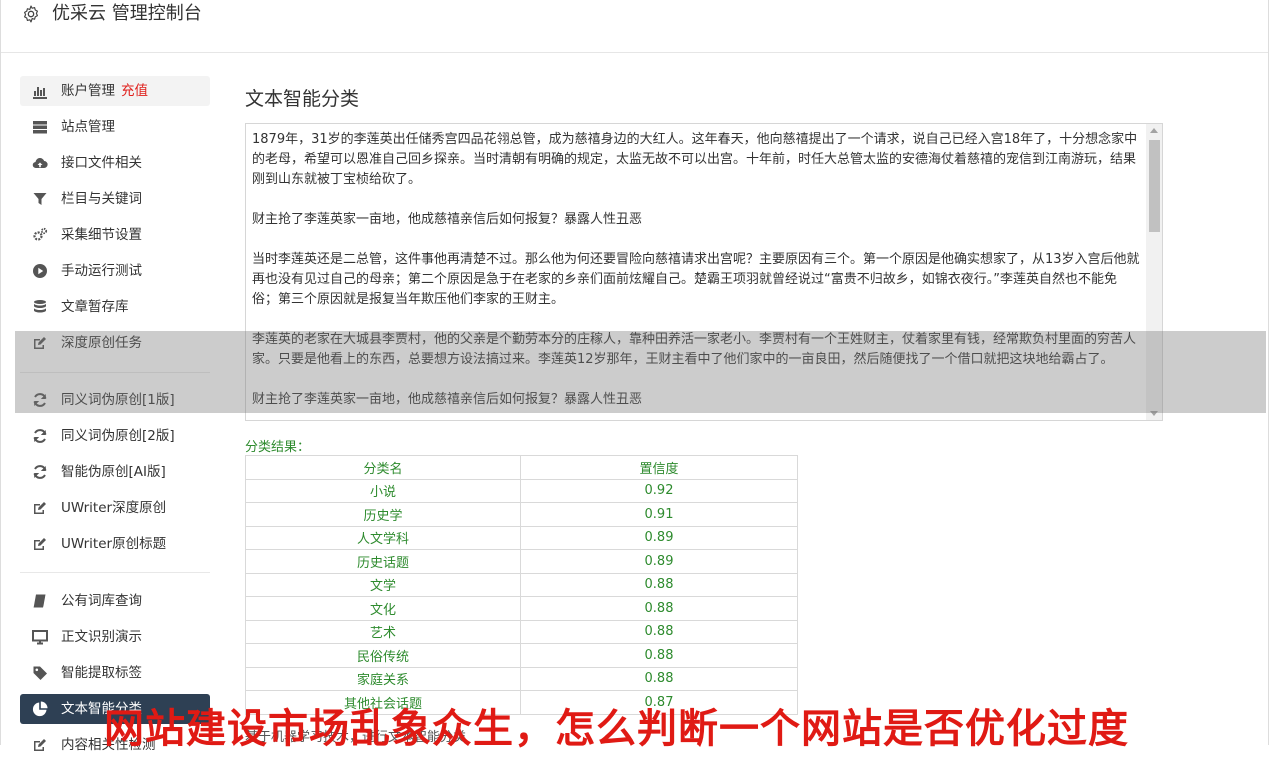 The width and height of the screenshot is (1280, 760). What do you see at coordinates (101, 601) in the screenshot?
I see `sidebar-item-label: 公有词库查询` at bounding box center [101, 601].